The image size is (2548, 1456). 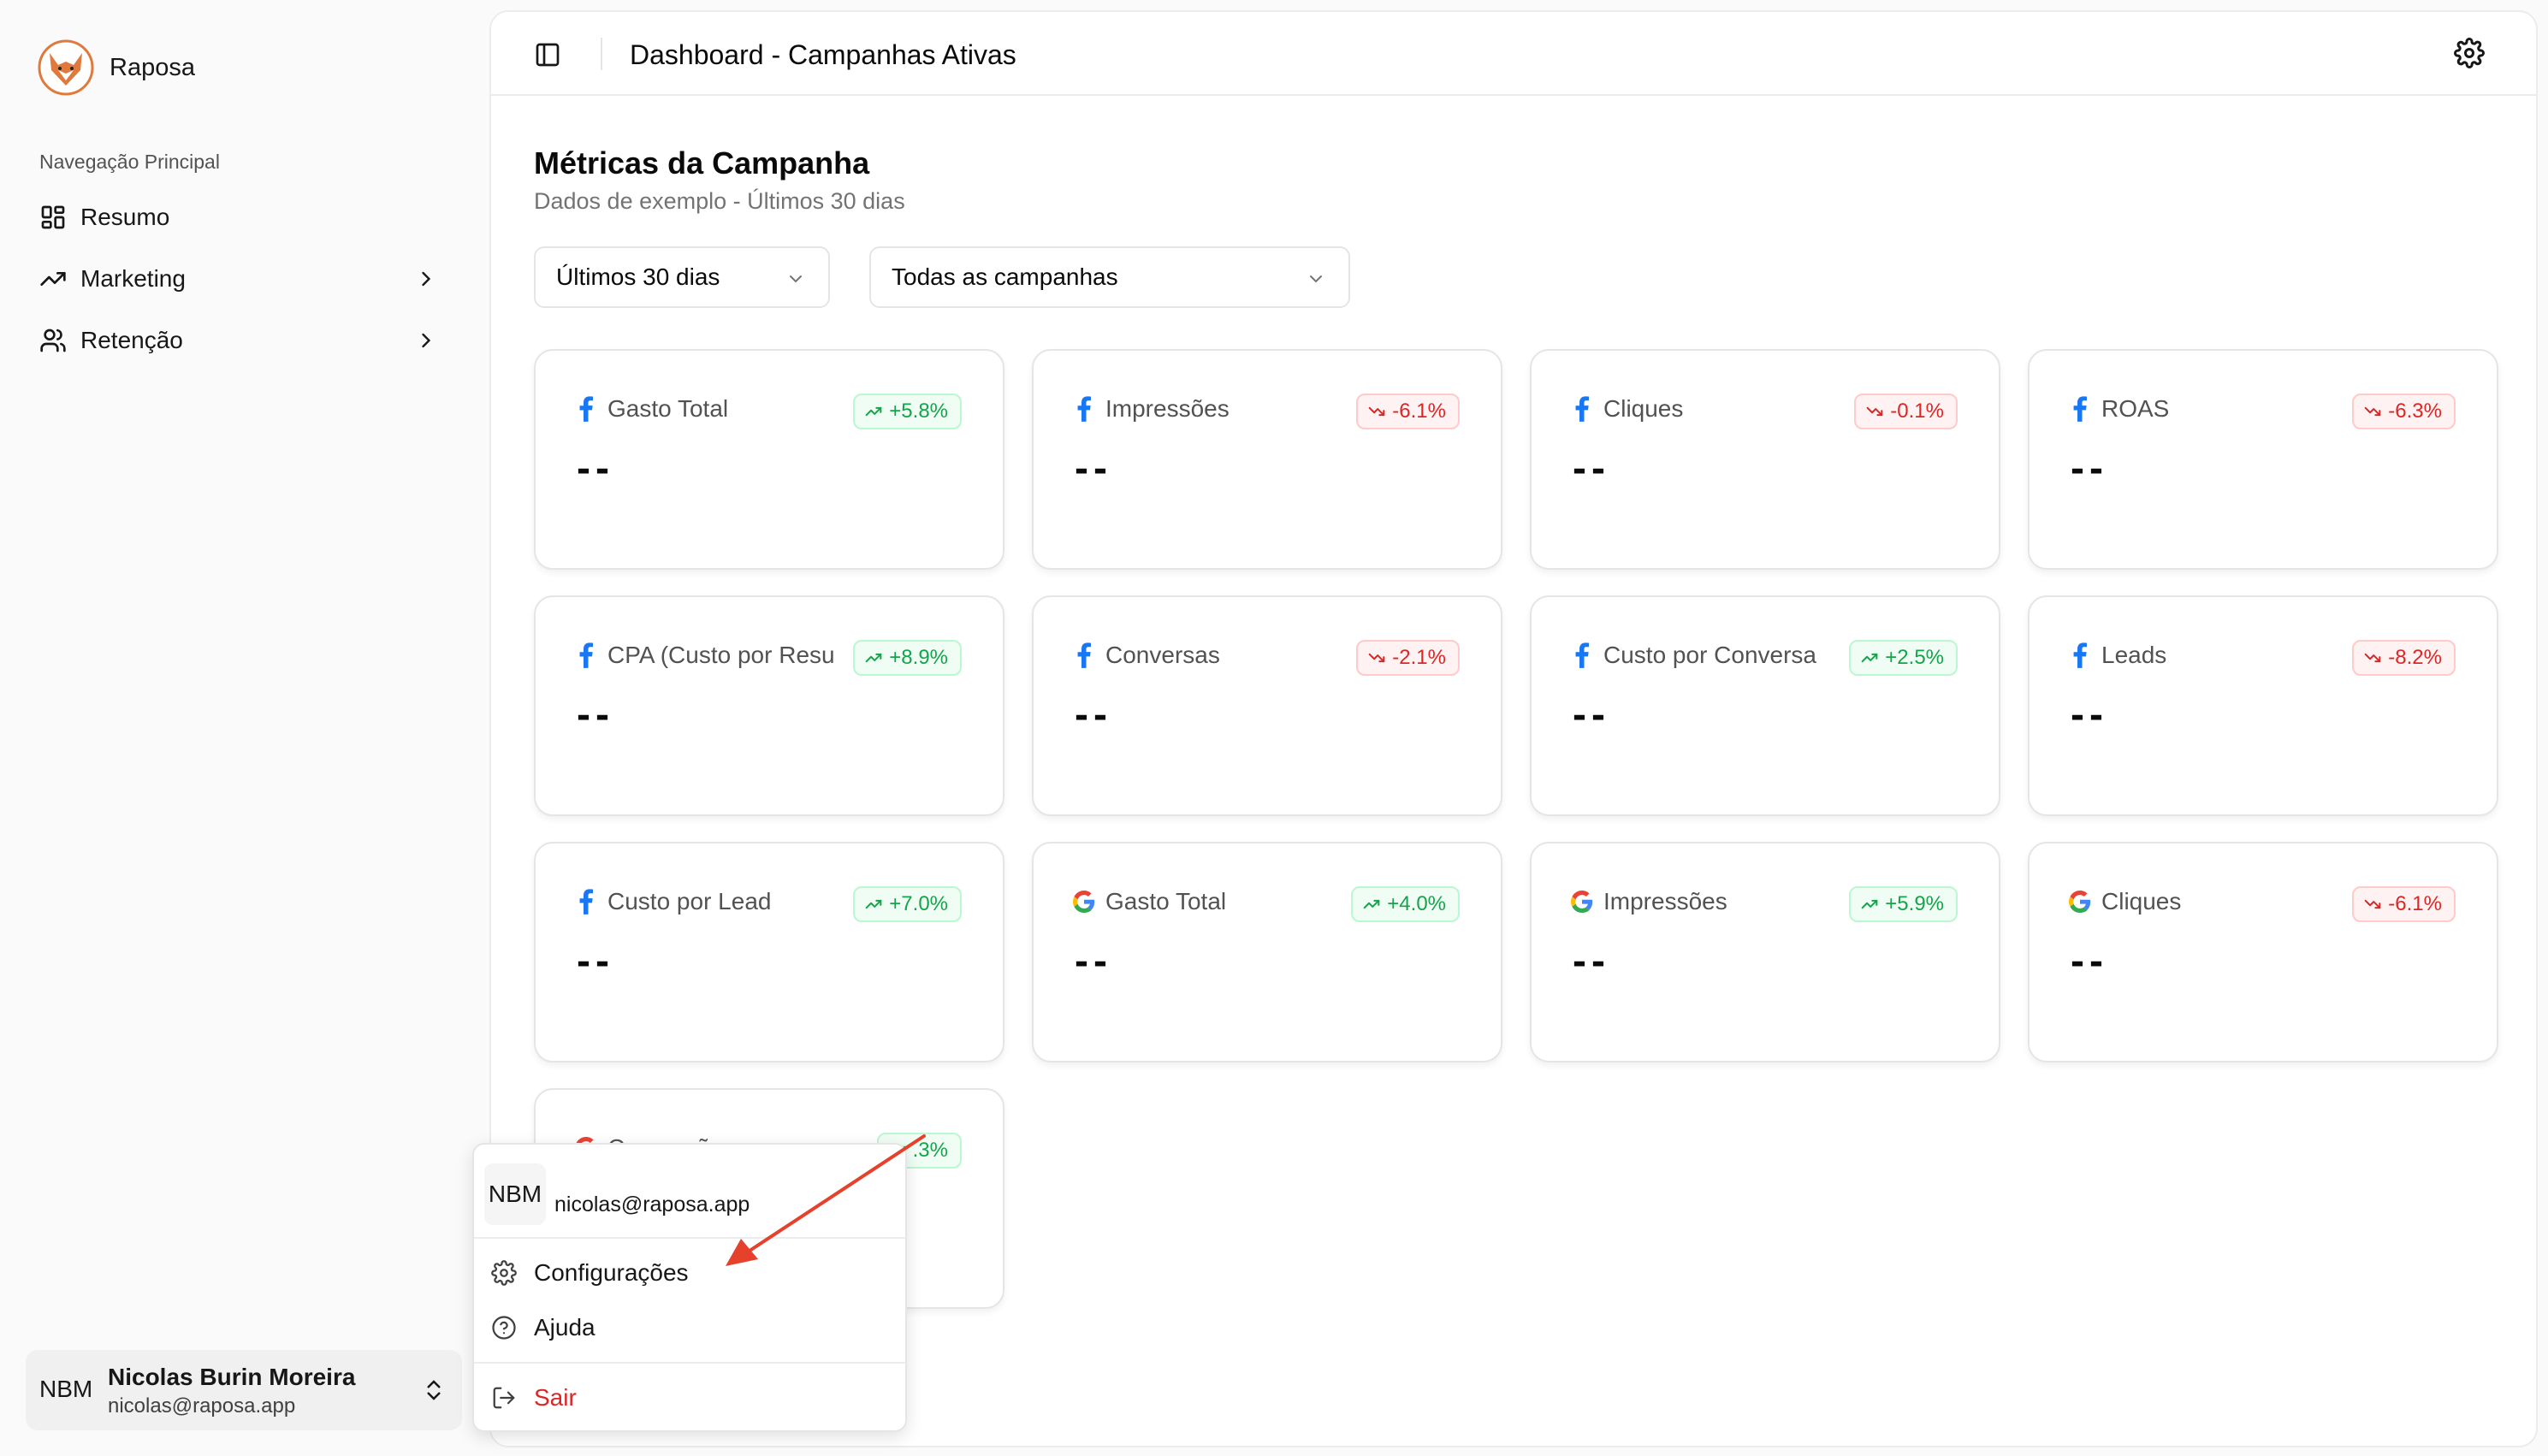 What do you see at coordinates (2415, 411) in the screenshot?
I see `change-value: -6.3%` at bounding box center [2415, 411].